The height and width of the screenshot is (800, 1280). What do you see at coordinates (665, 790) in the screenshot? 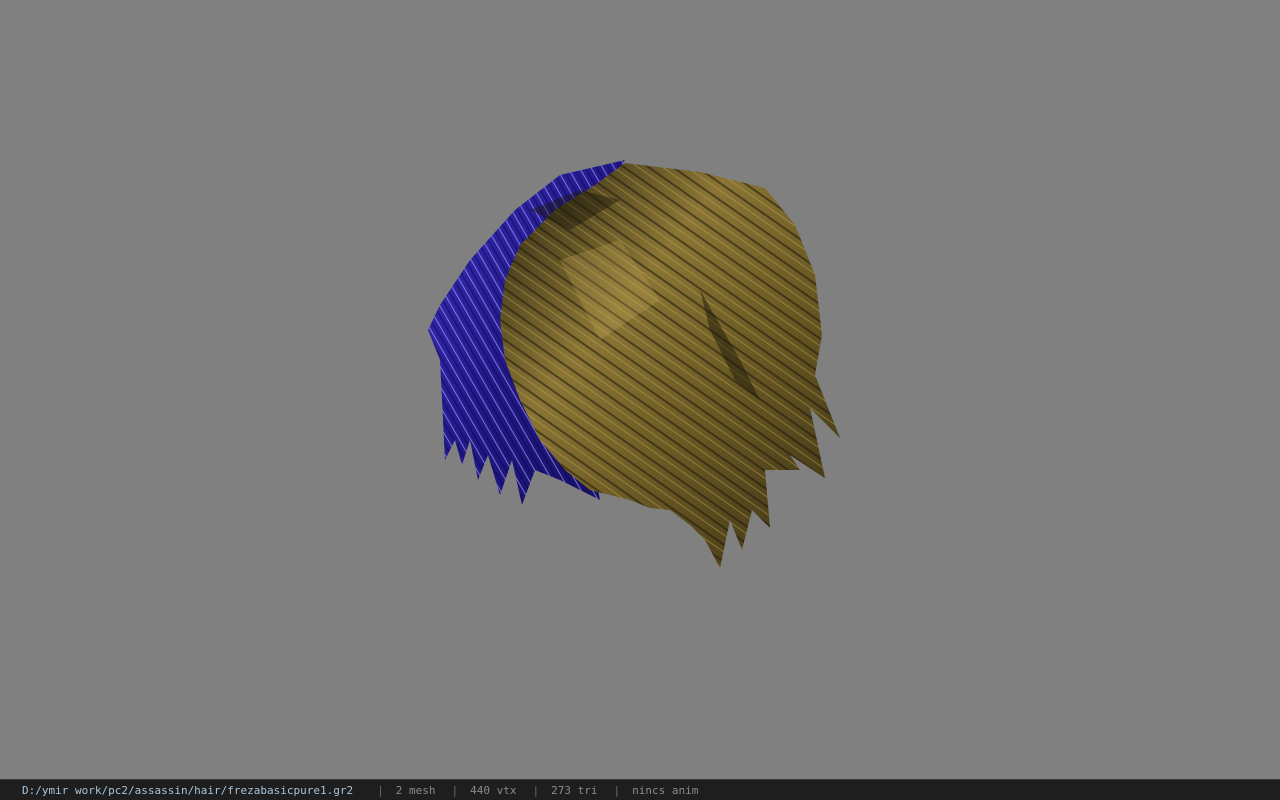
I see `status-animation: nincs anim` at bounding box center [665, 790].